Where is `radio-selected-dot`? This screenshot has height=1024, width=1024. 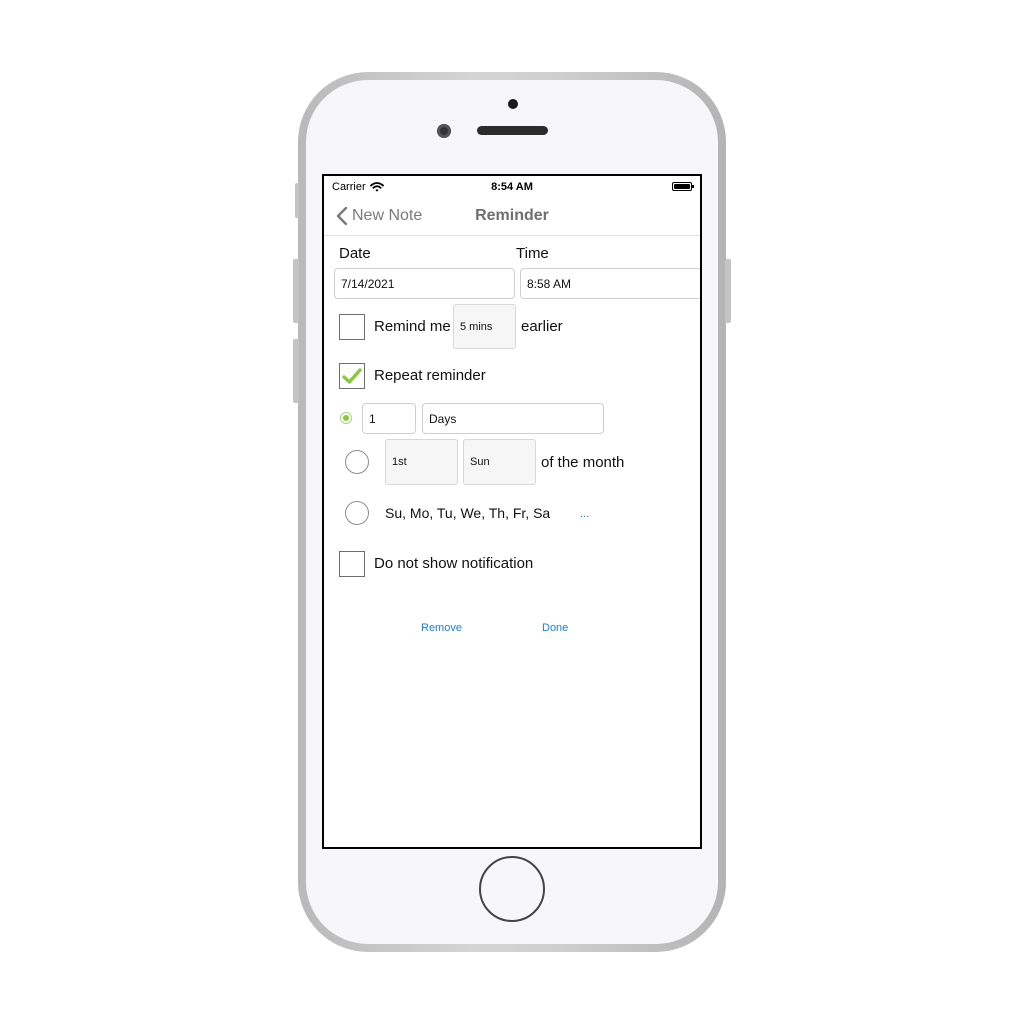
radio-selected-dot is located at coordinates (346, 418).